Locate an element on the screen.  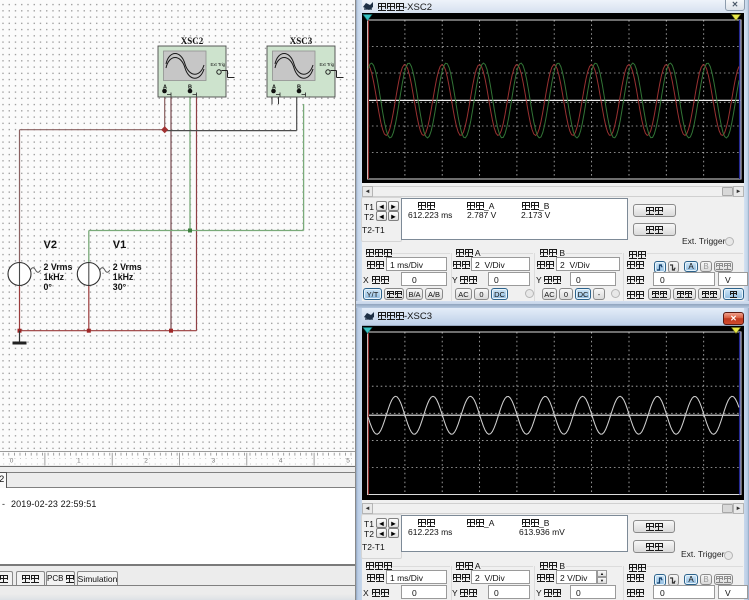
svg-text: 5 is located at coordinates (348, 461).